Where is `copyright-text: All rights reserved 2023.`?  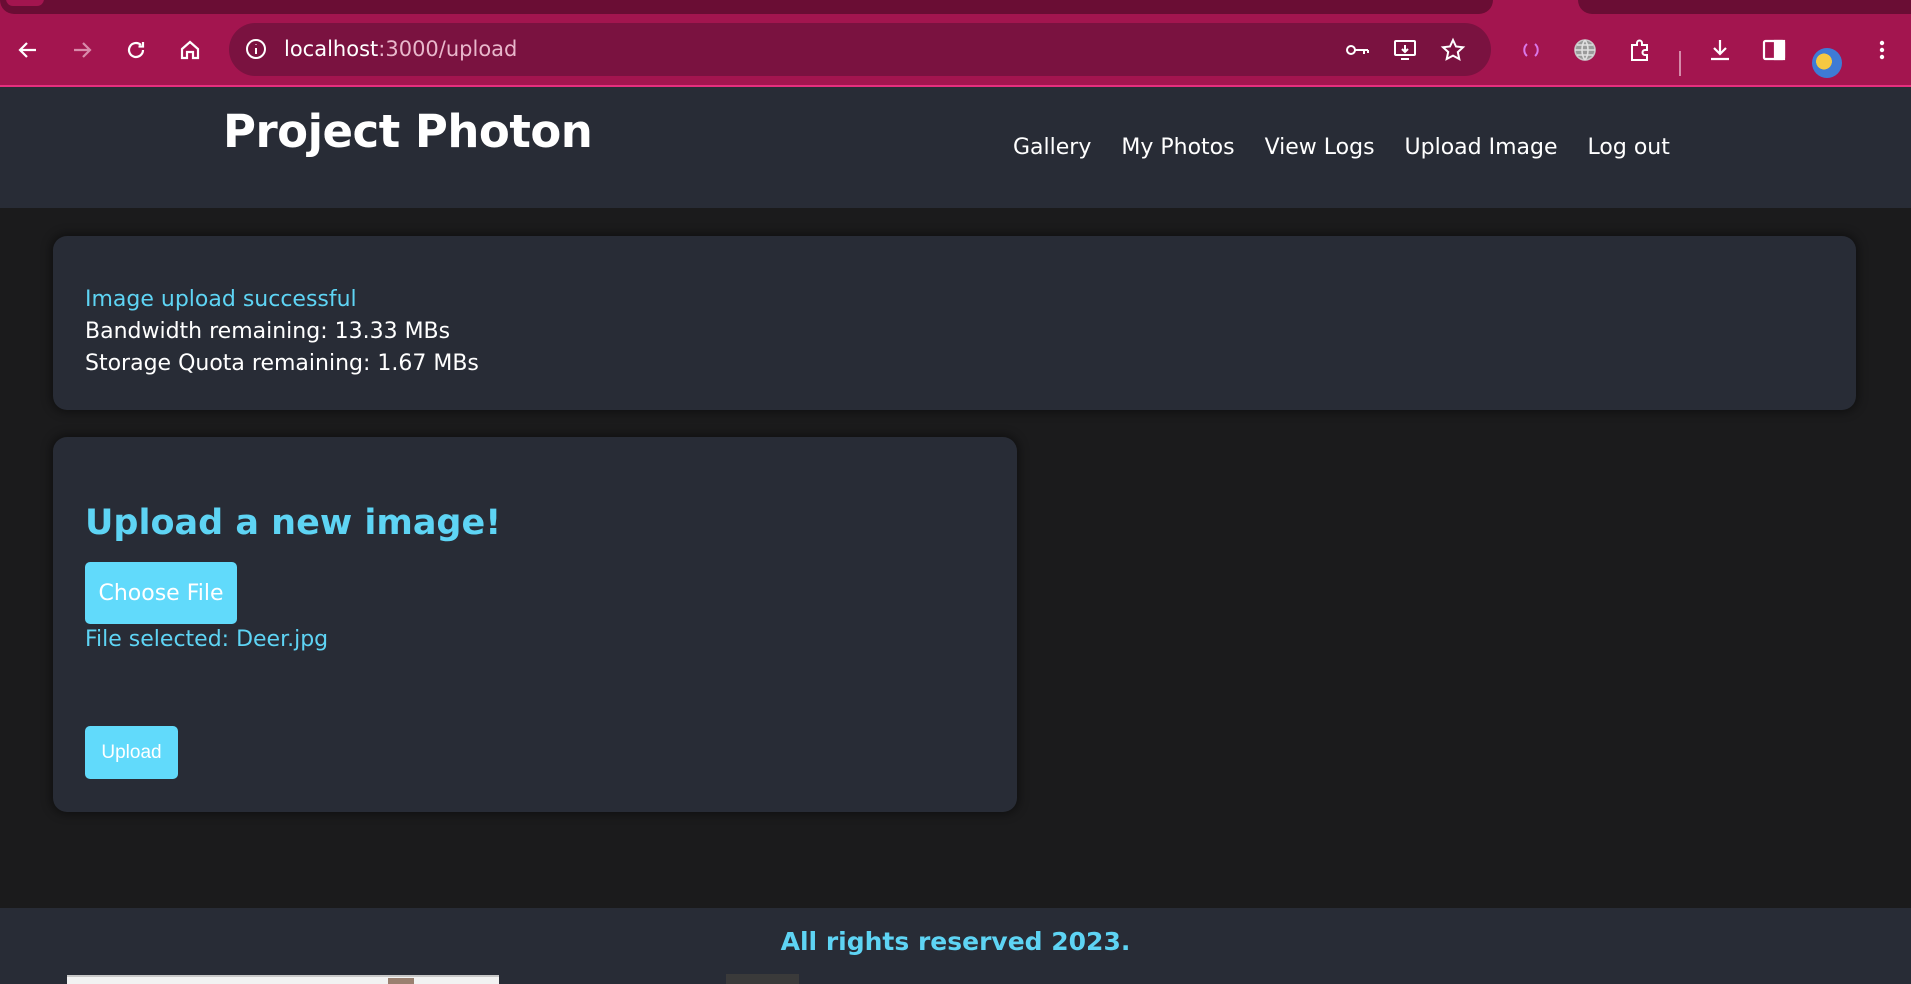
copyright-text: All rights reserved 2023. is located at coordinates (955, 941).